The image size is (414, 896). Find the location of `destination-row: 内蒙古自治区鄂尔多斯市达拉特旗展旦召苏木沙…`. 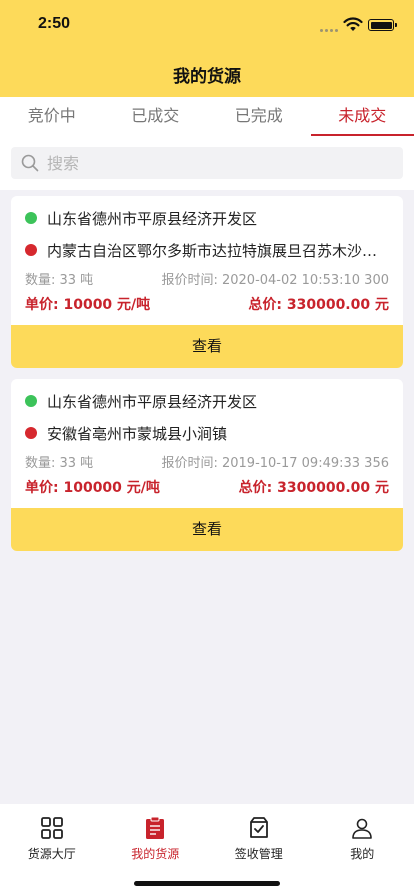

destination-row: 内蒙古自治区鄂尔多斯市达拉特旗展旦召苏木沙… is located at coordinates (207, 250).